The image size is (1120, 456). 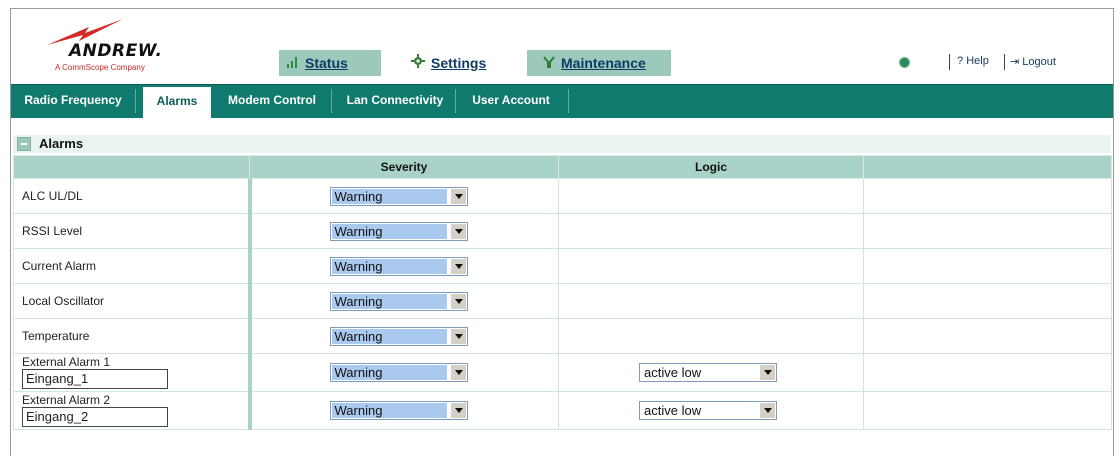 I want to click on help-link: ? Help, so click(x=973, y=61).